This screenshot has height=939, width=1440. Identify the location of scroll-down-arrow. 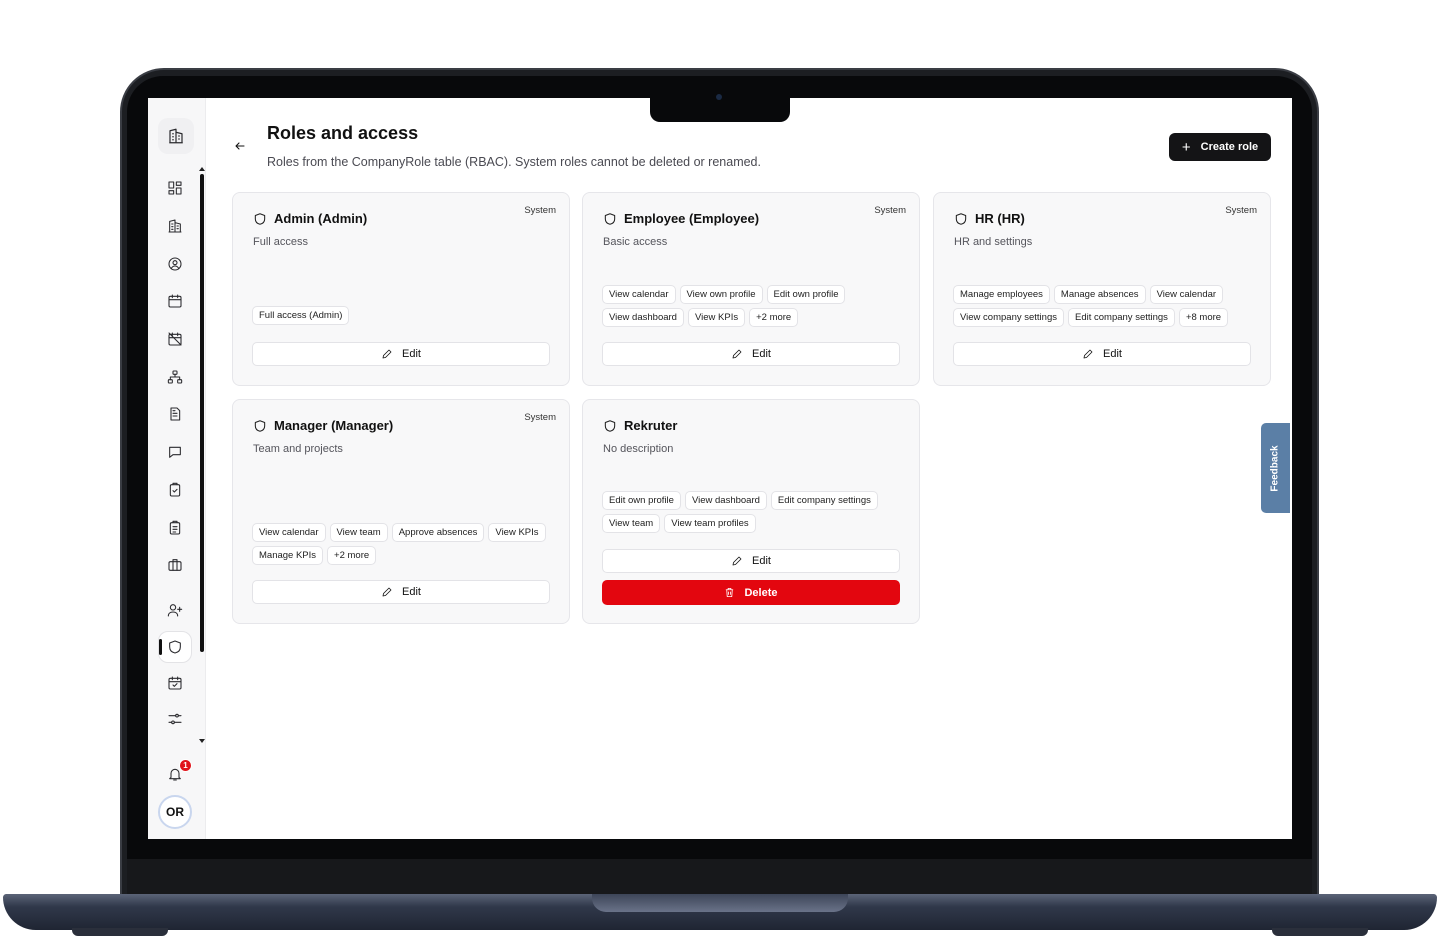
(202, 741).